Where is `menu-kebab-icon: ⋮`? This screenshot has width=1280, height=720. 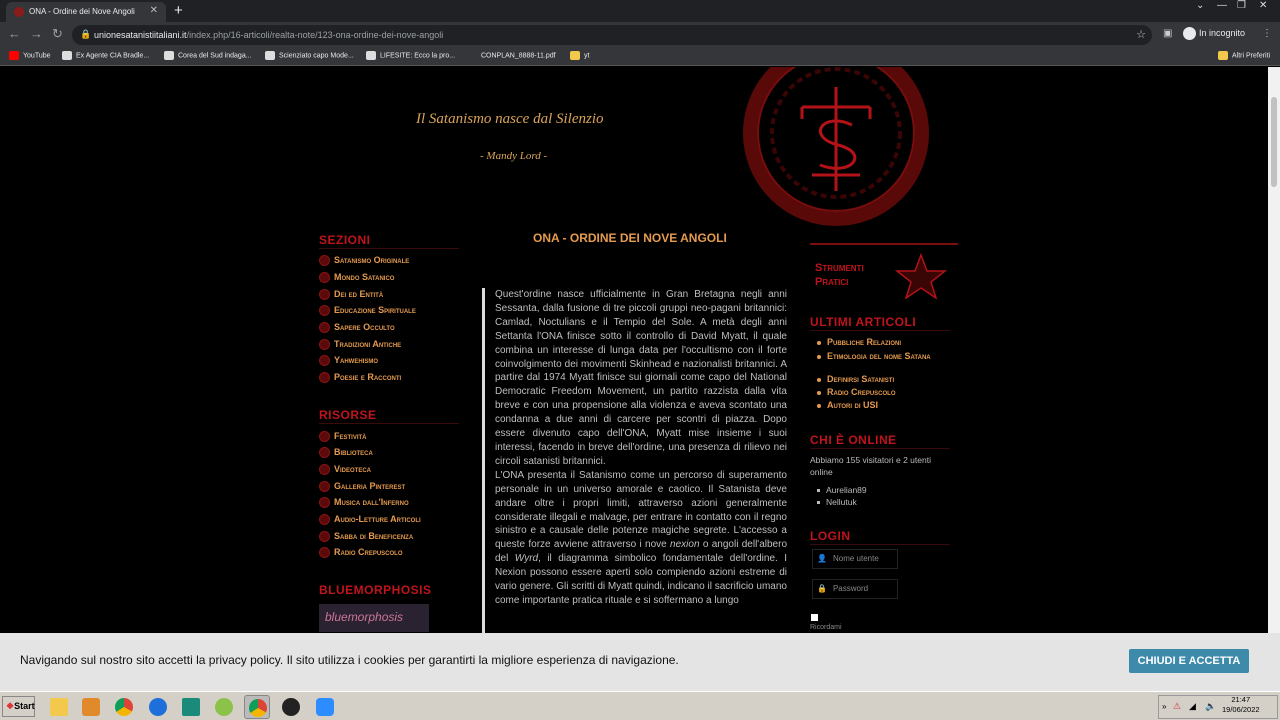
menu-kebab-icon: ⋮ is located at coordinates (1267, 33).